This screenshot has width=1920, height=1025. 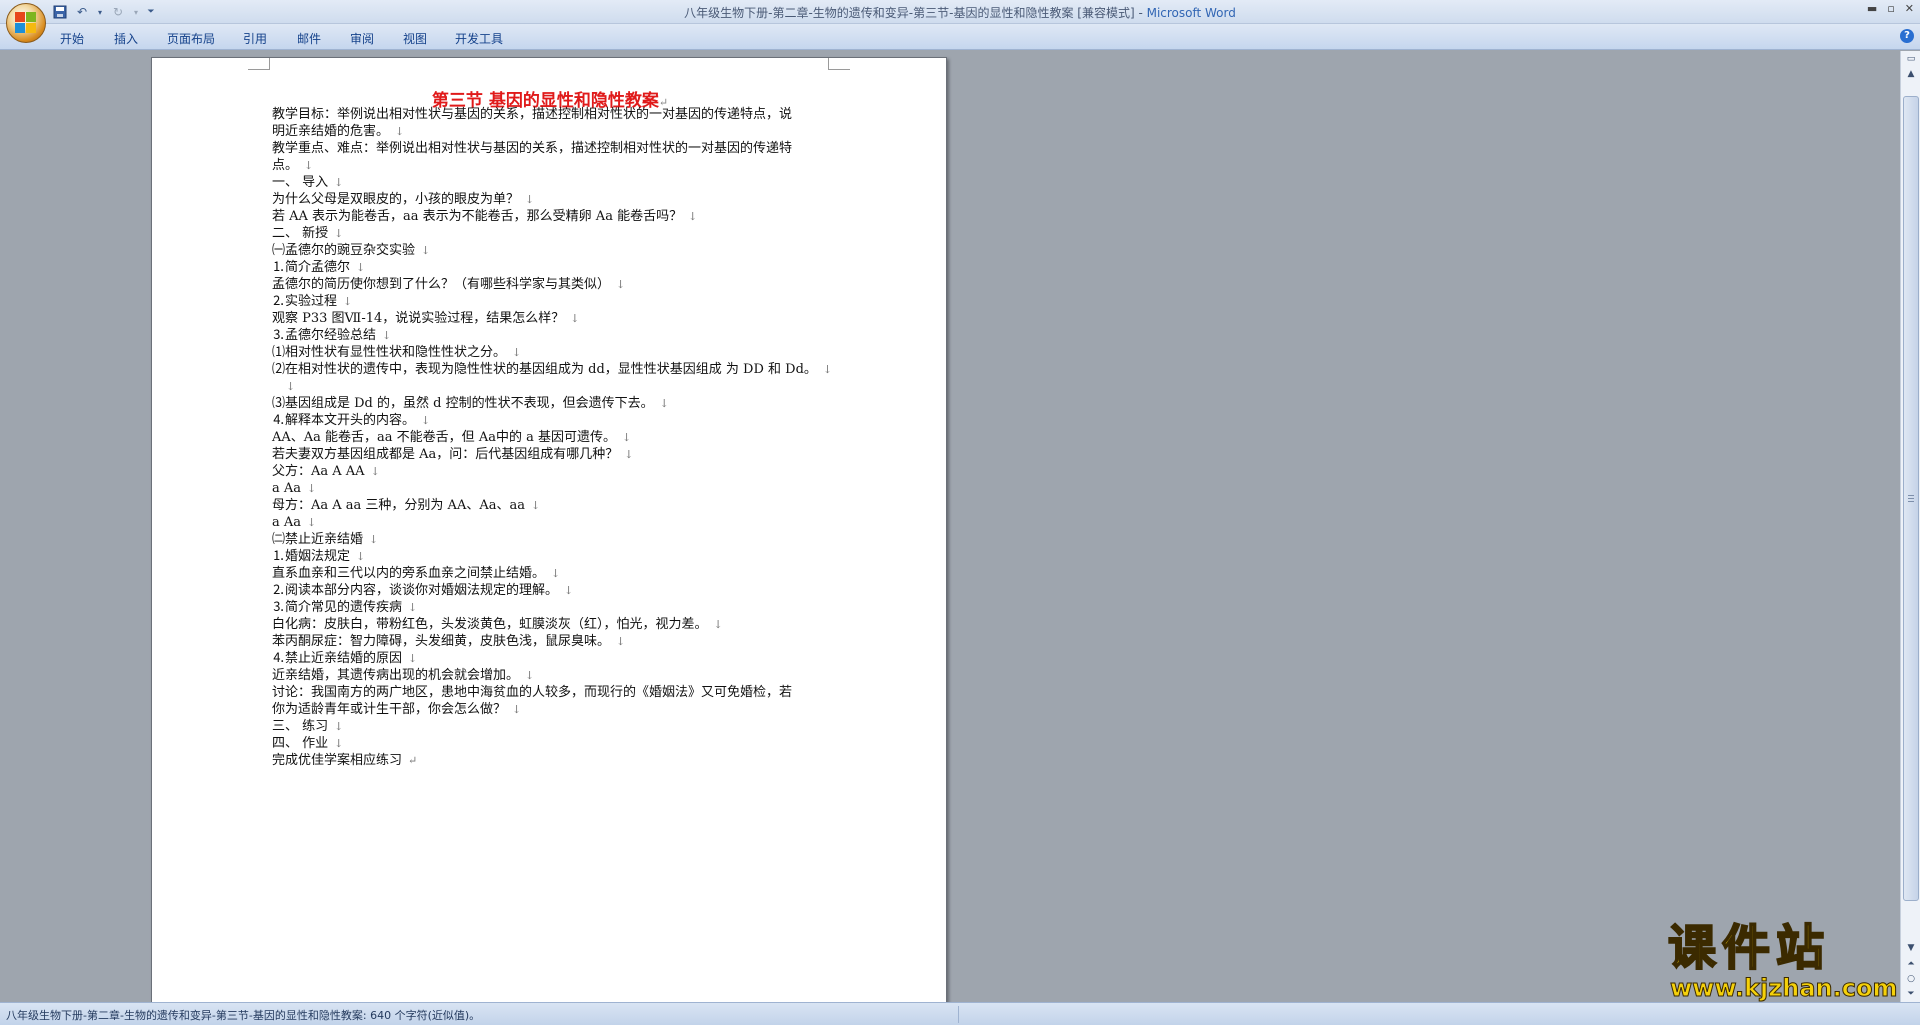 What do you see at coordinates (351, 251) in the screenshot?
I see `document-line: ㈠孟德尔的豌豆杂交实验 ↓` at bounding box center [351, 251].